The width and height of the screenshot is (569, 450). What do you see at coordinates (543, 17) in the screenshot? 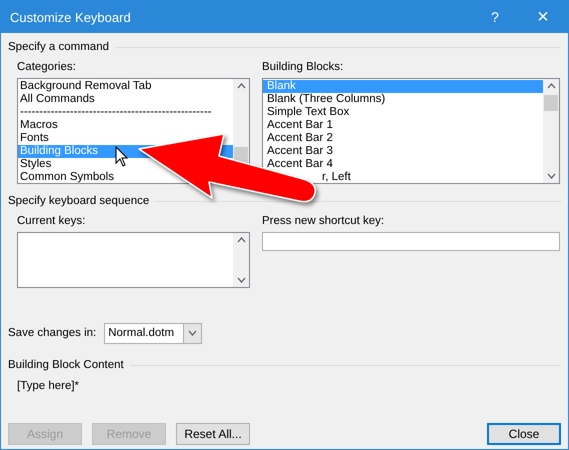
I see `close-button: ×` at bounding box center [543, 17].